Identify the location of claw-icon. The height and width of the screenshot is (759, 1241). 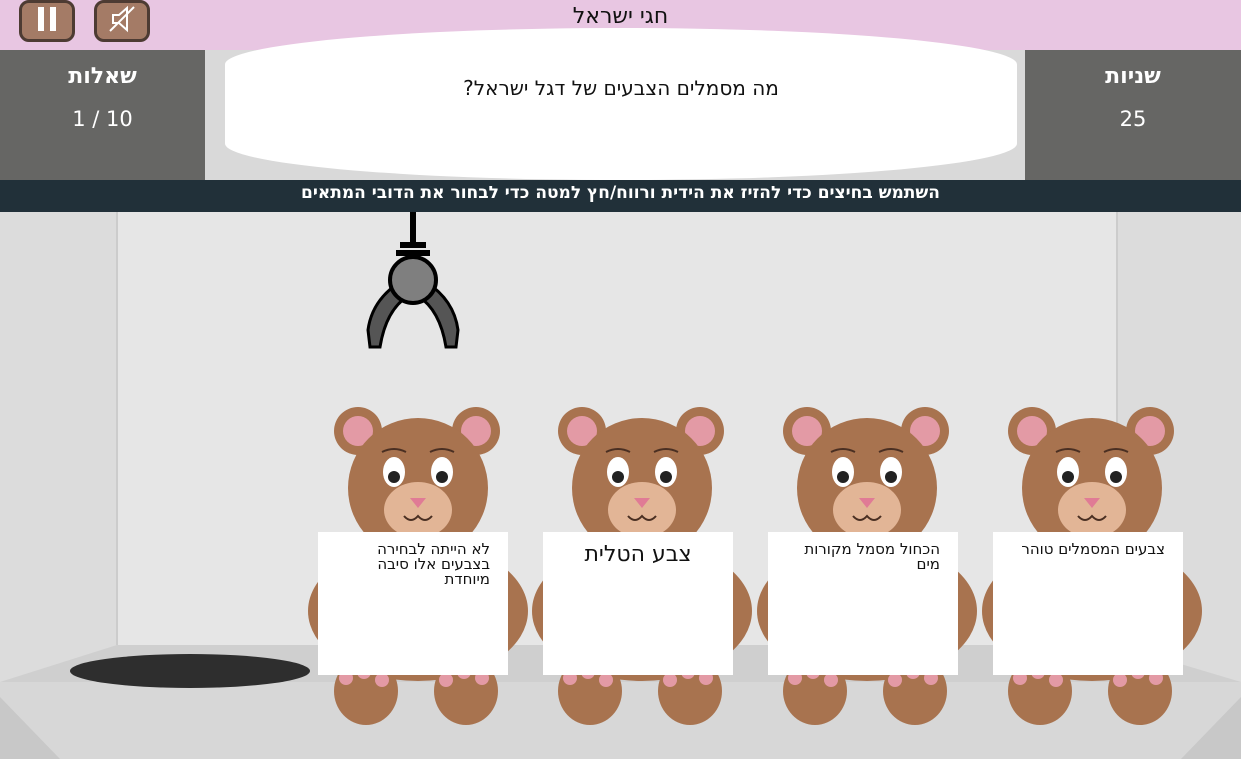
(413, 283).